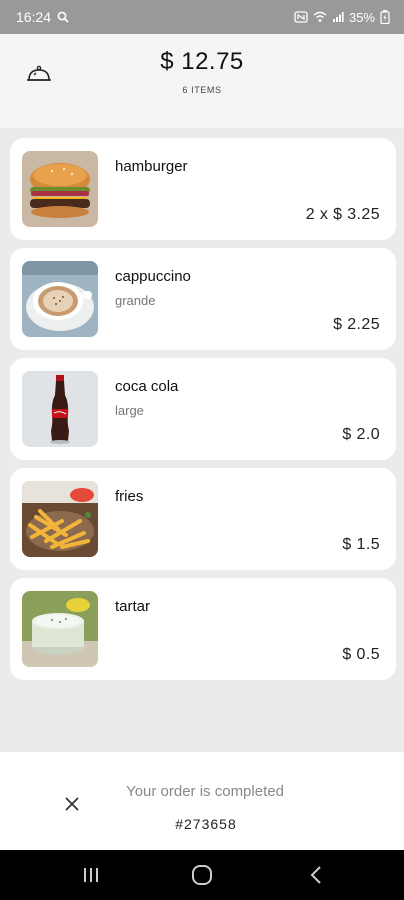 The width and height of the screenshot is (404, 900). I want to click on system-nav-bar, so click(202, 875).